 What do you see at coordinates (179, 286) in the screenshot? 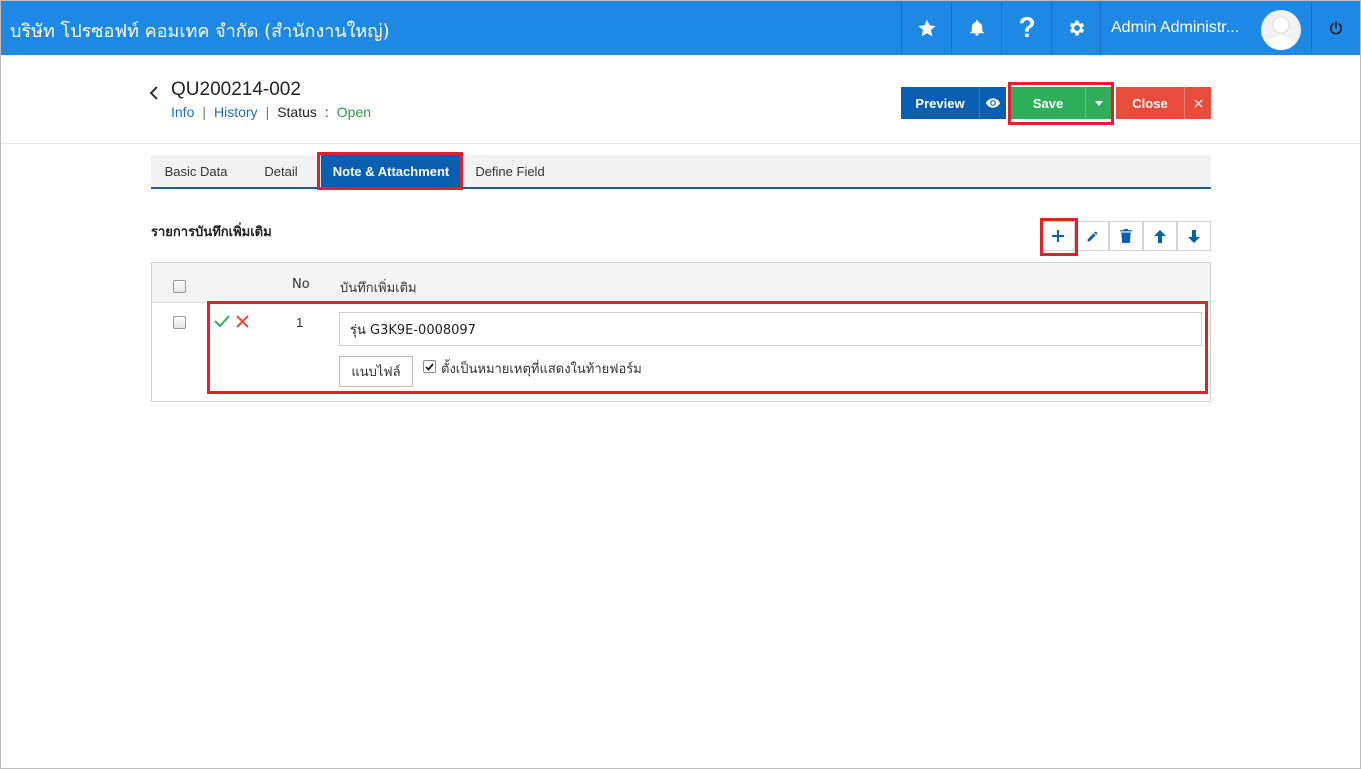
I see `select-all-checkbox` at bounding box center [179, 286].